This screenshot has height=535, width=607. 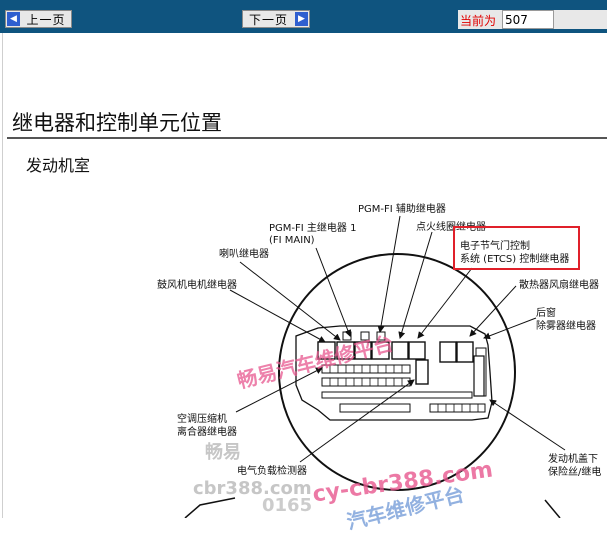 What do you see at coordinates (244, 254) in the screenshot?
I see `label-horn-relay: 喇叭继电器` at bounding box center [244, 254].